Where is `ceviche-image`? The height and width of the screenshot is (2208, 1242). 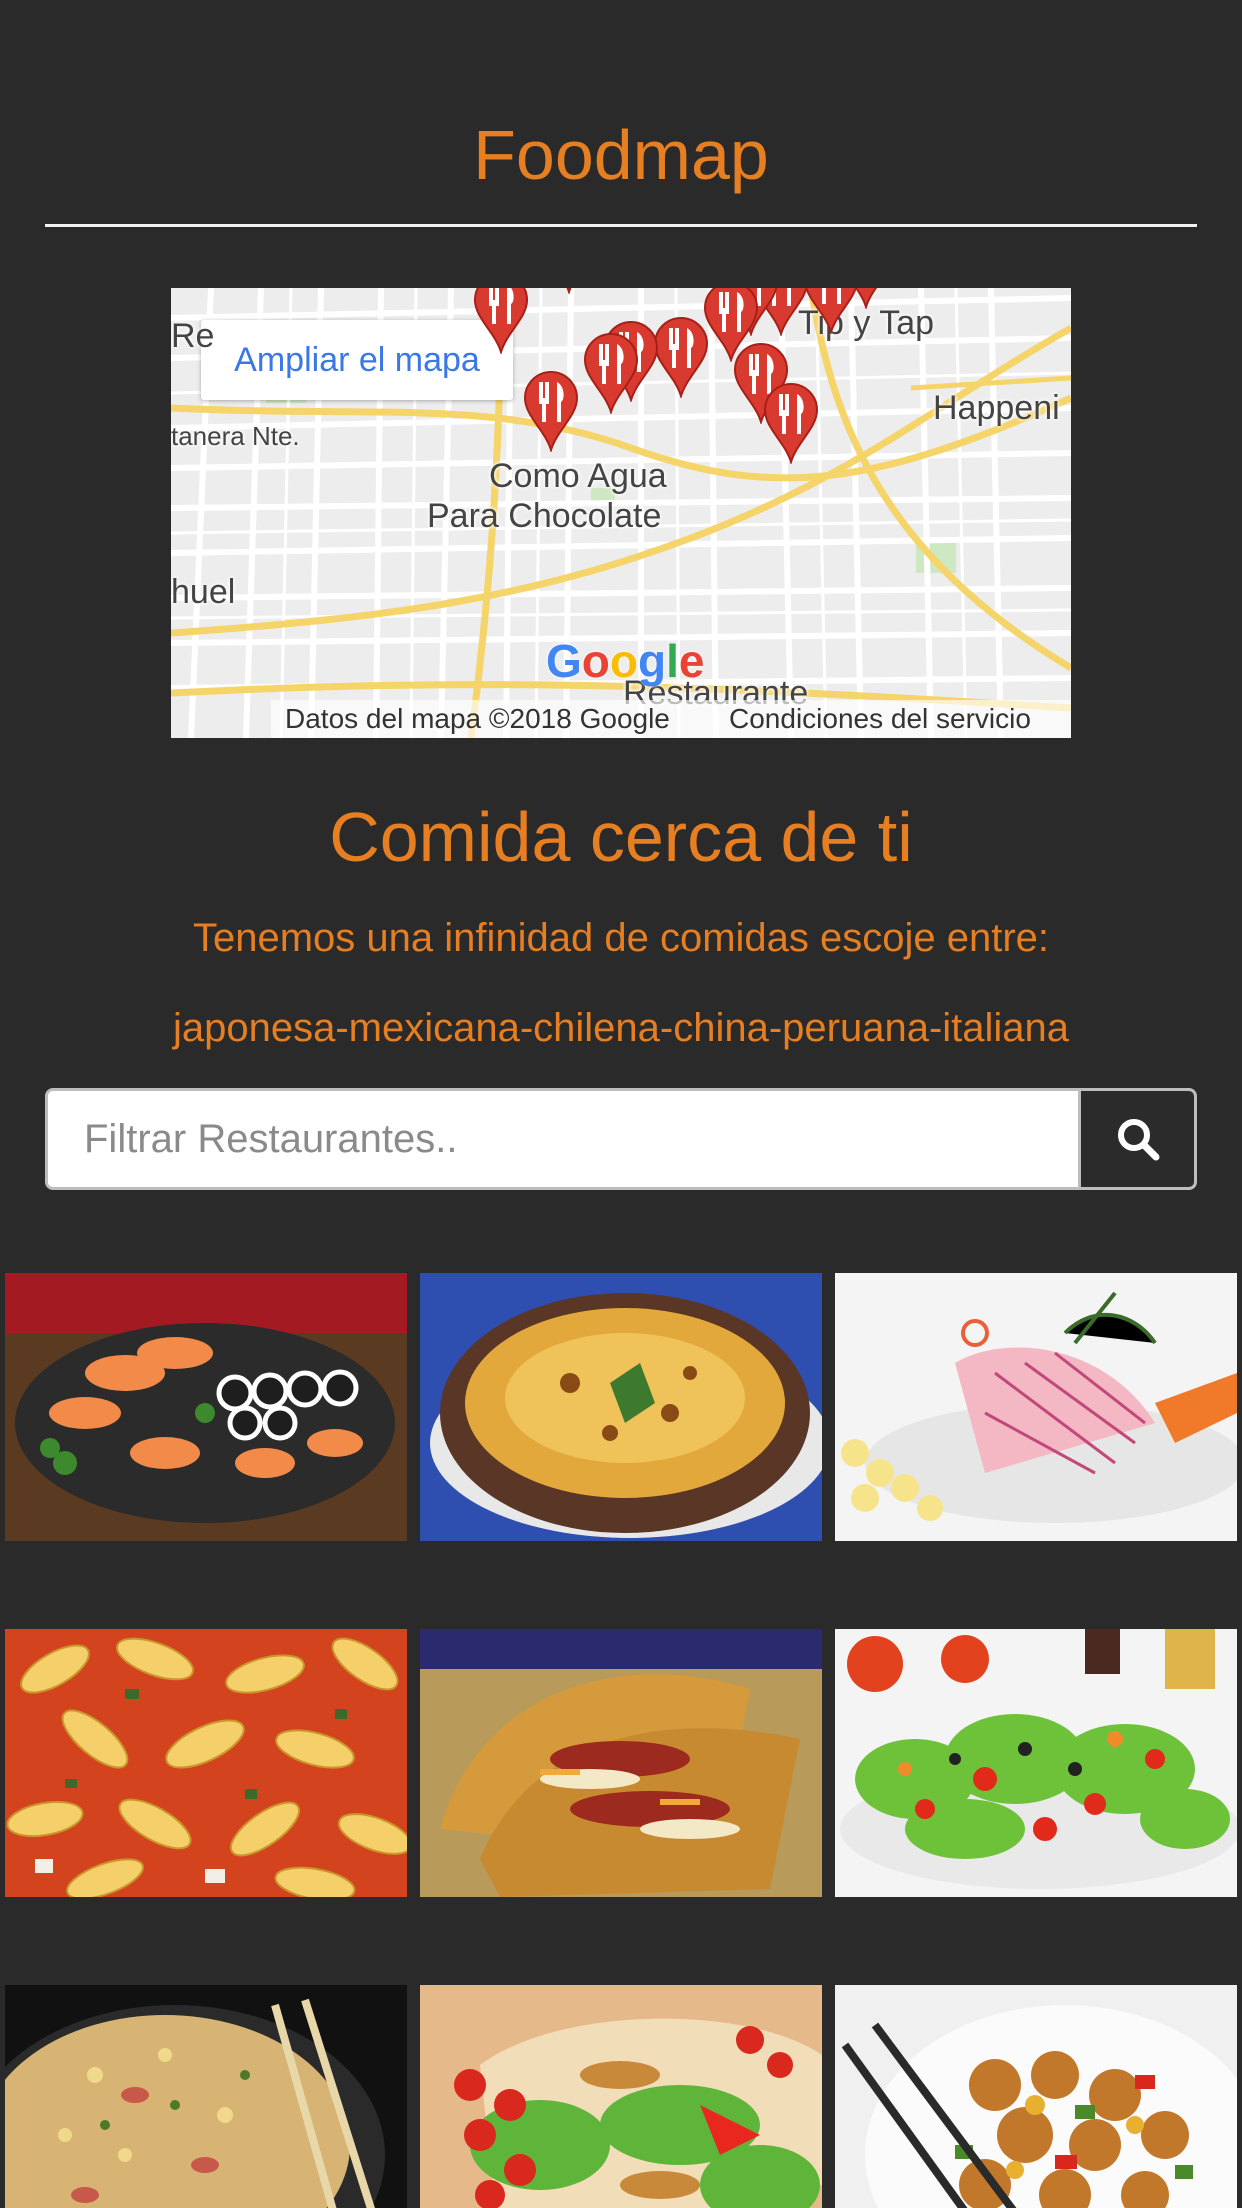 ceviche-image is located at coordinates (1036, 1407).